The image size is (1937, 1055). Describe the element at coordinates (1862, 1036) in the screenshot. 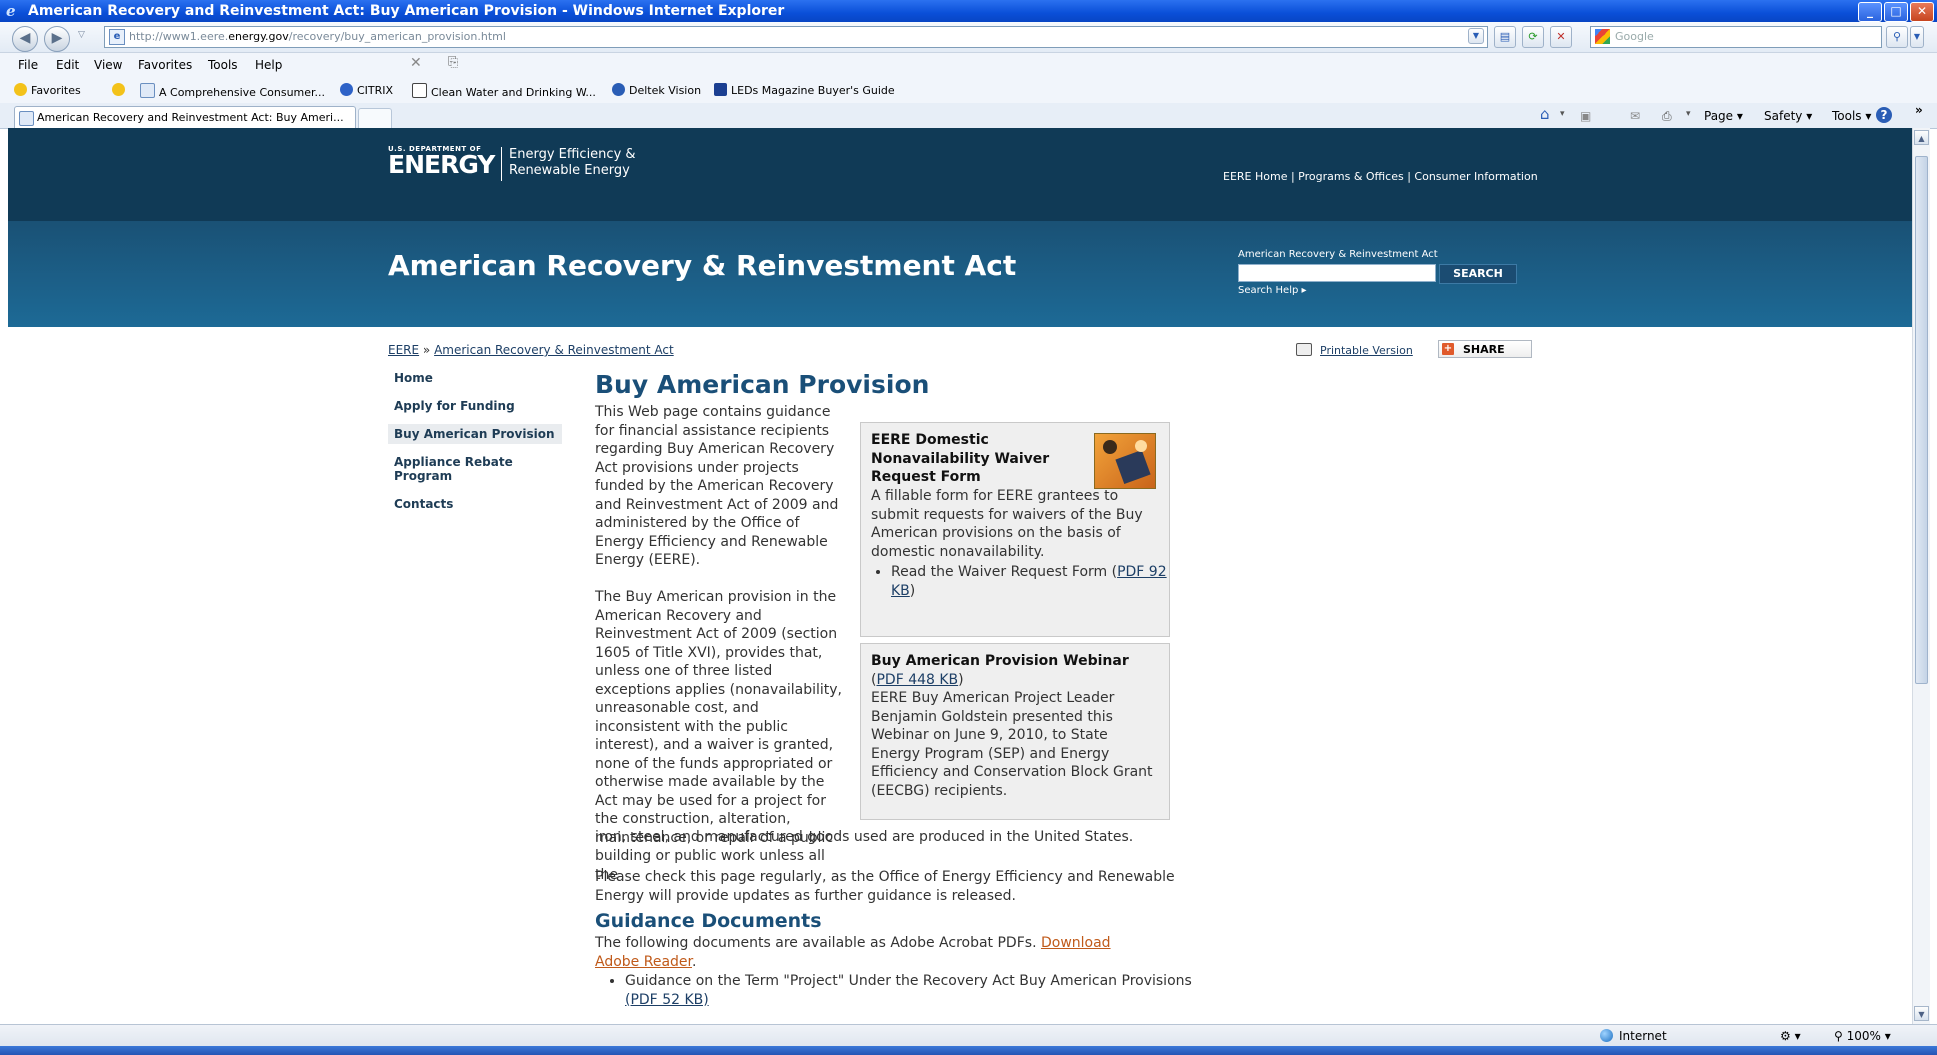

I see `zoom-level: ⚲ 100% ▾` at that location.